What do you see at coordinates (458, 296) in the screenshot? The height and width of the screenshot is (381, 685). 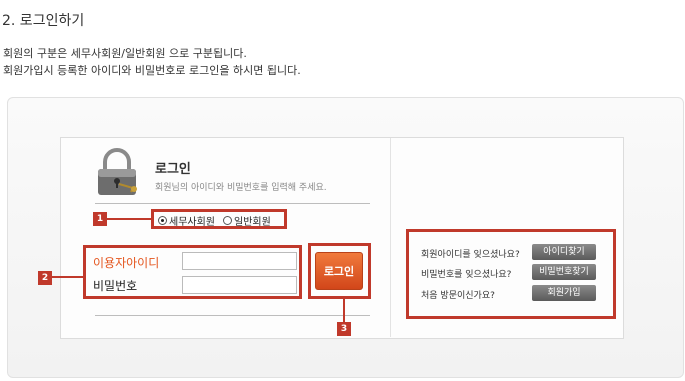 I see `help-question-signup: 처음 방문이신가요?` at bounding box center [458, 296].